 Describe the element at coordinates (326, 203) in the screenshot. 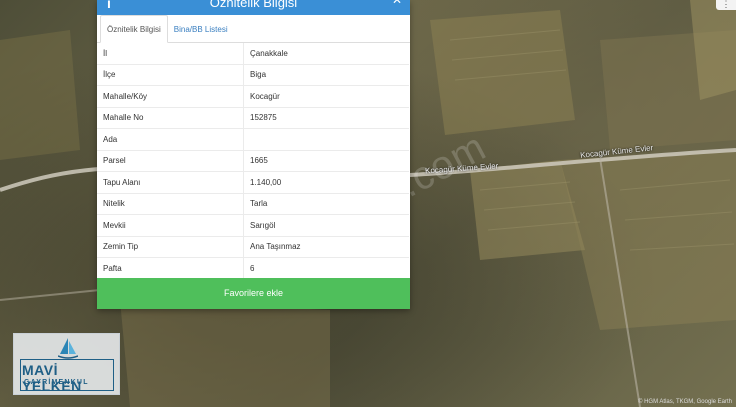

I see `row-value: Tarla` at that location.